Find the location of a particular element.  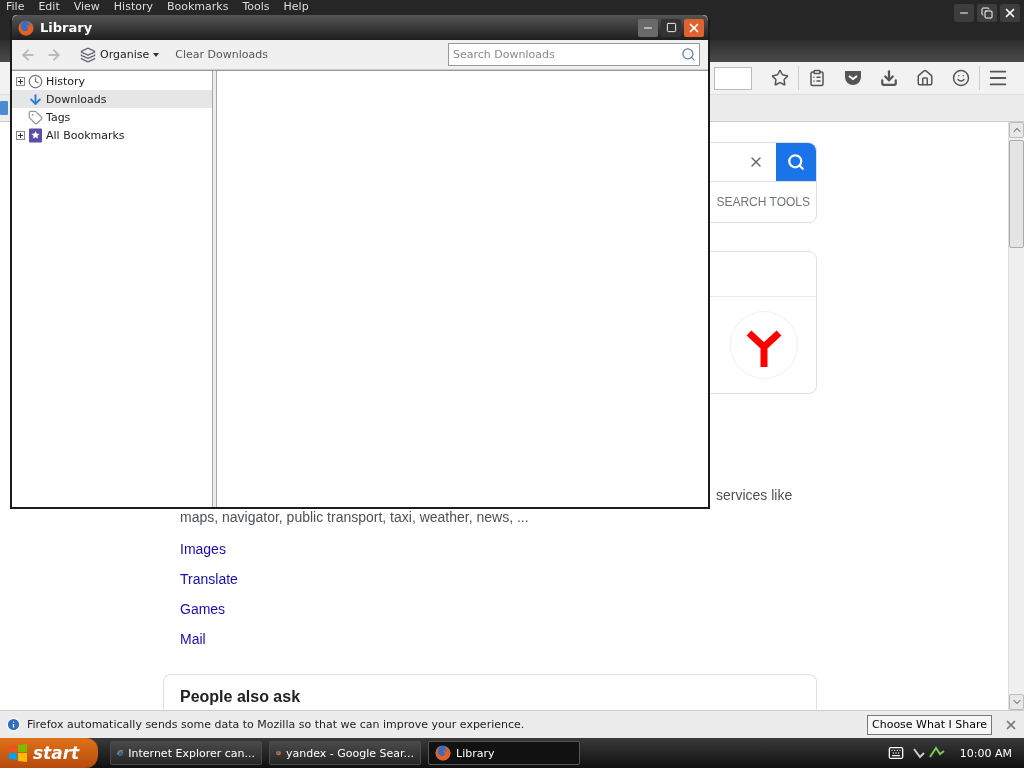

category-link: Mail is located at coordinates (193, 639).